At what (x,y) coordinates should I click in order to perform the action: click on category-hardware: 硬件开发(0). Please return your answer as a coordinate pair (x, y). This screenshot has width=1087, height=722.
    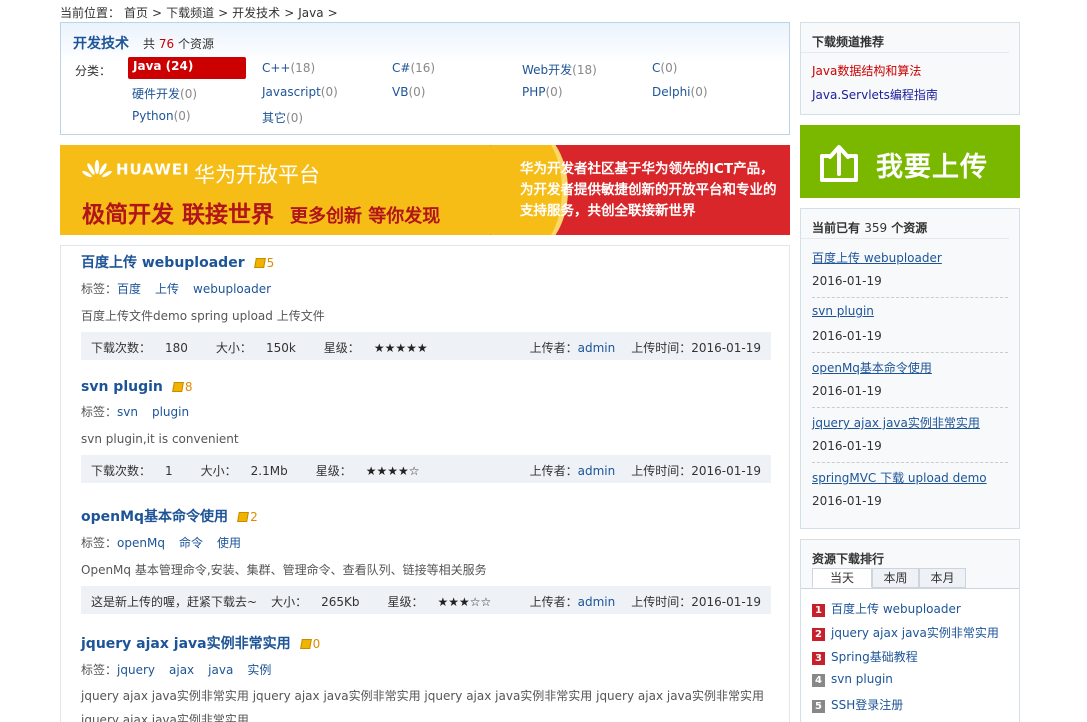
    Looking at the image, I should click on (164, 93).